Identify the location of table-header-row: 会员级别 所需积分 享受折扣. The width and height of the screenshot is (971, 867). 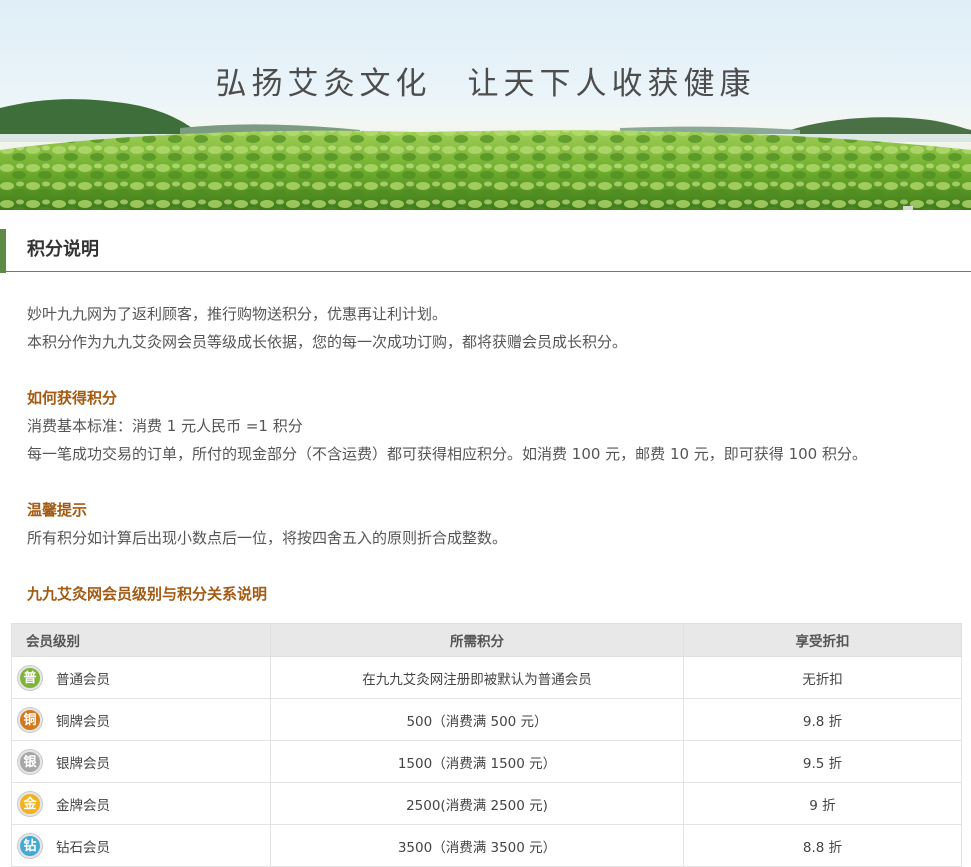
(486, 640).